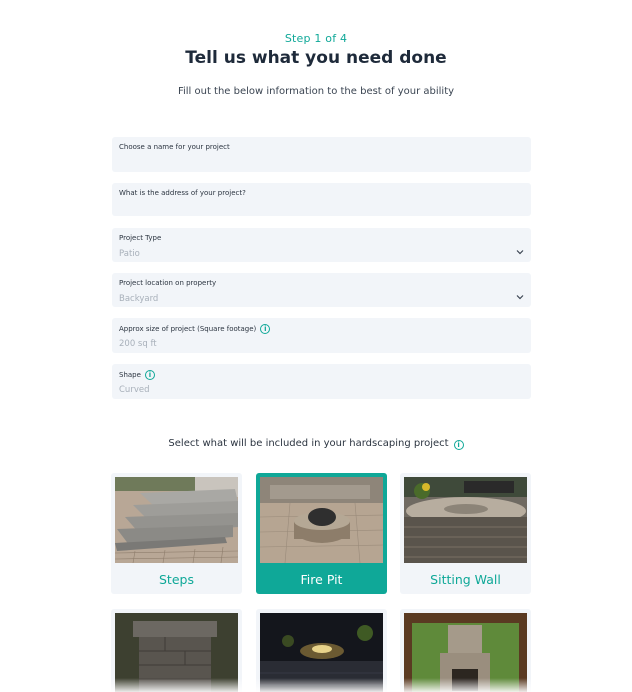  I want to click on project-type-label: Project Type, so click(140, 238).